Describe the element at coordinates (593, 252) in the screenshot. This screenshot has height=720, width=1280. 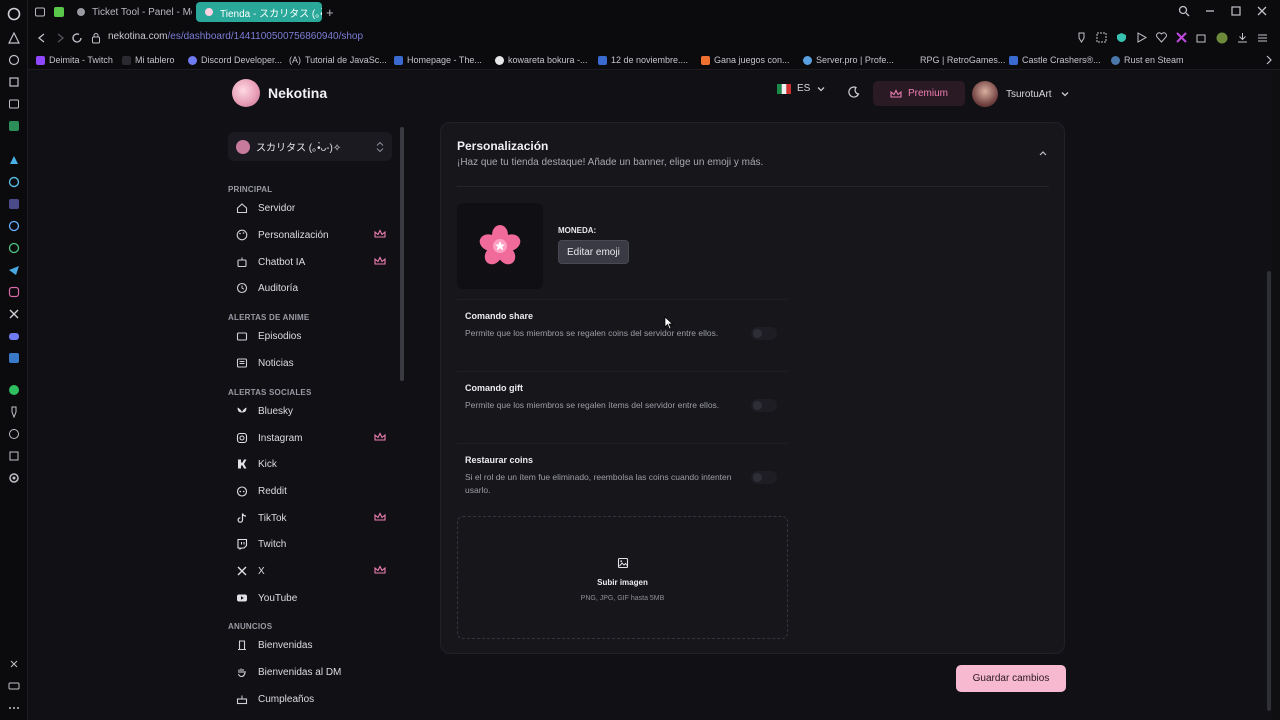
I see `edit-emoji-button: Editar emoji` at that location.